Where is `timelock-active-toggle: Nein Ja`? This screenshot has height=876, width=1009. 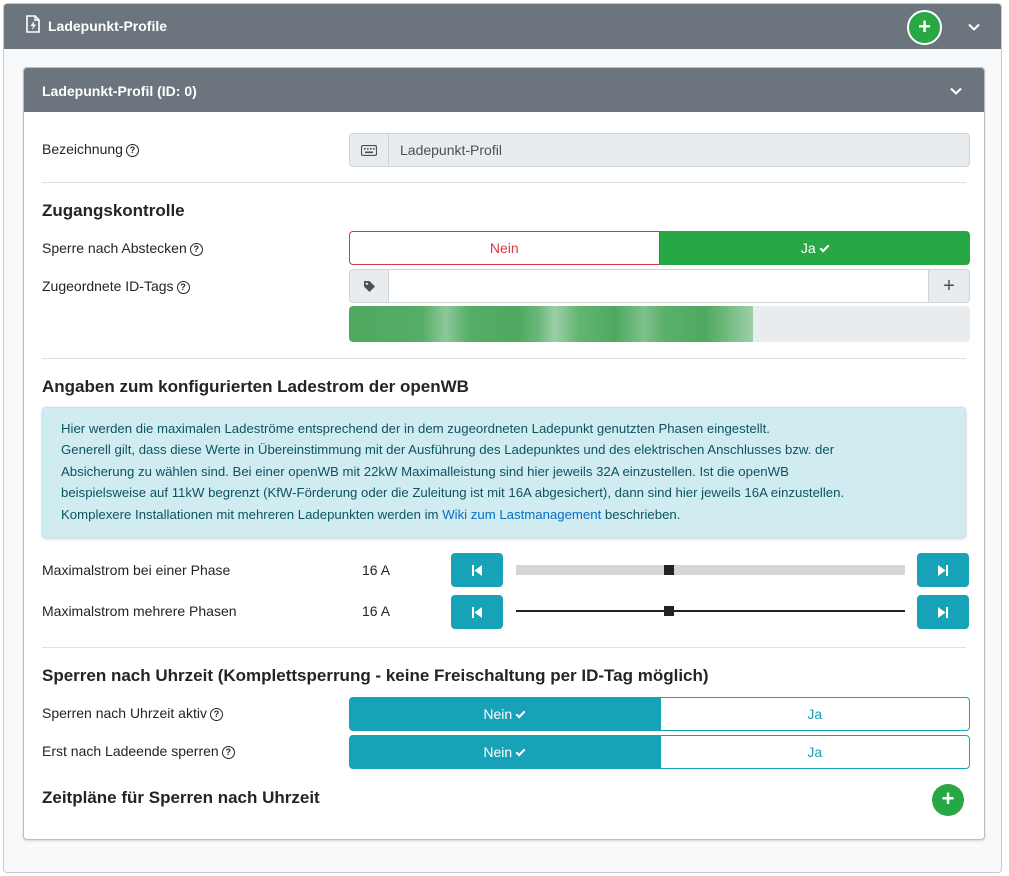
timelock-active-toggle: Nein Ja is located at coordinates (659, 714).